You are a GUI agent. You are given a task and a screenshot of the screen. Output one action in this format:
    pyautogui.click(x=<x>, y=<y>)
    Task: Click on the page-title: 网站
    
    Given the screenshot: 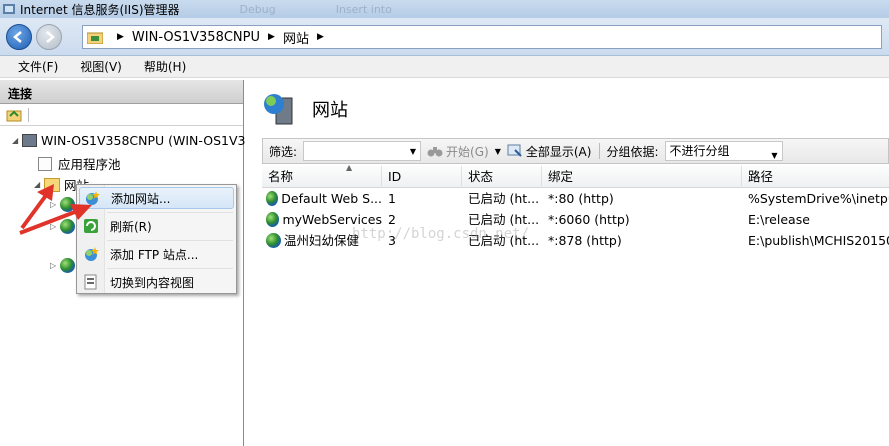 What is the action you would take?
    pyautogui.click(x=330, y=110)
    